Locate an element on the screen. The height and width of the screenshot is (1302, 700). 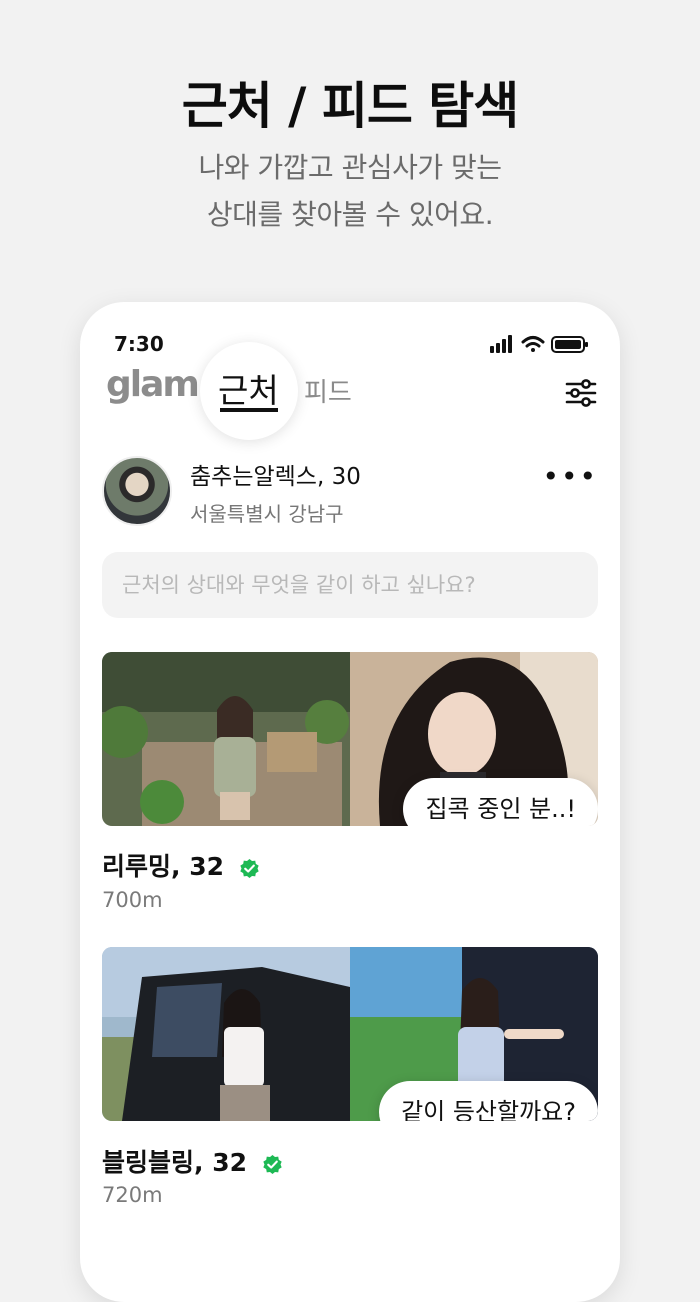
promo-title: 근처 / 피드 탐색 is located at coordinates (350, 106).